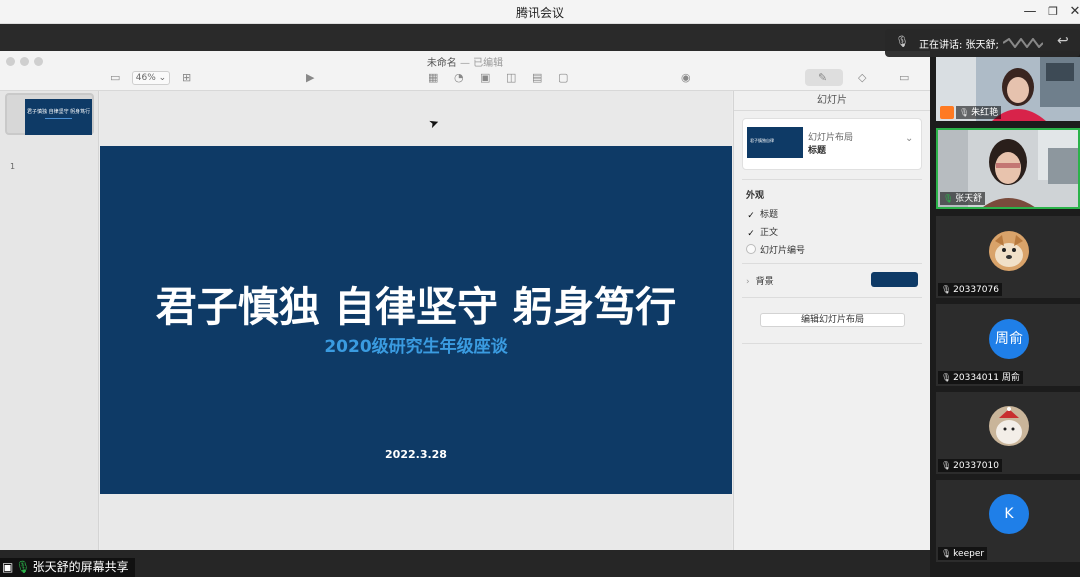  I want to click on slide-date: 2022.3.28, so click(416, 454).